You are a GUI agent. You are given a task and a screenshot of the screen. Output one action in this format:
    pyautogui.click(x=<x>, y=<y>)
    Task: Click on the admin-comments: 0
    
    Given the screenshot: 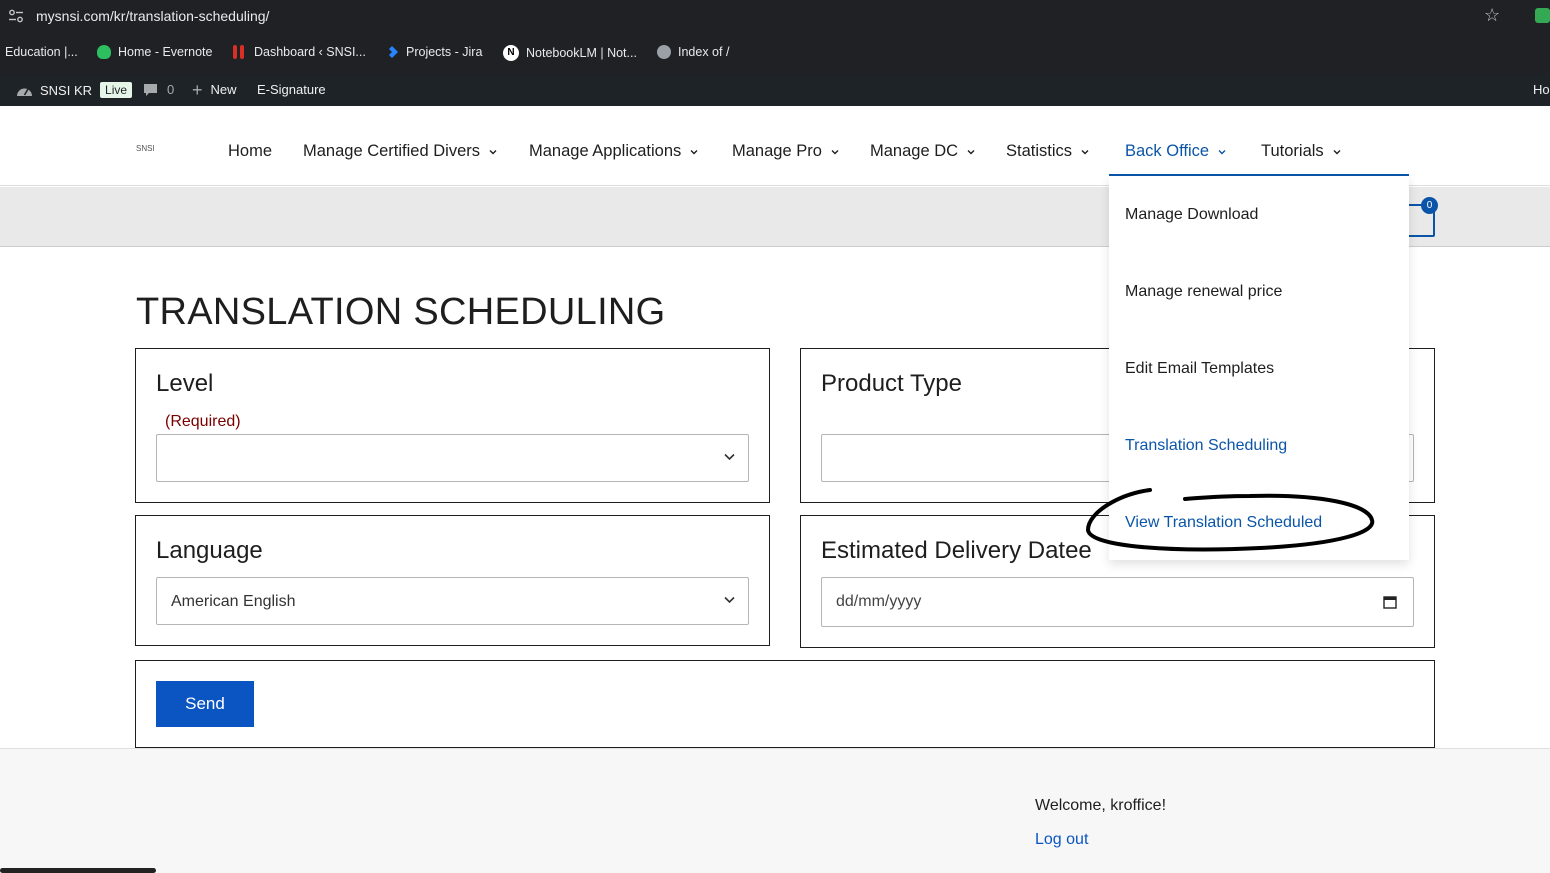 What is the action you would take?
    pyautogui.click(x=158, y=89)
    